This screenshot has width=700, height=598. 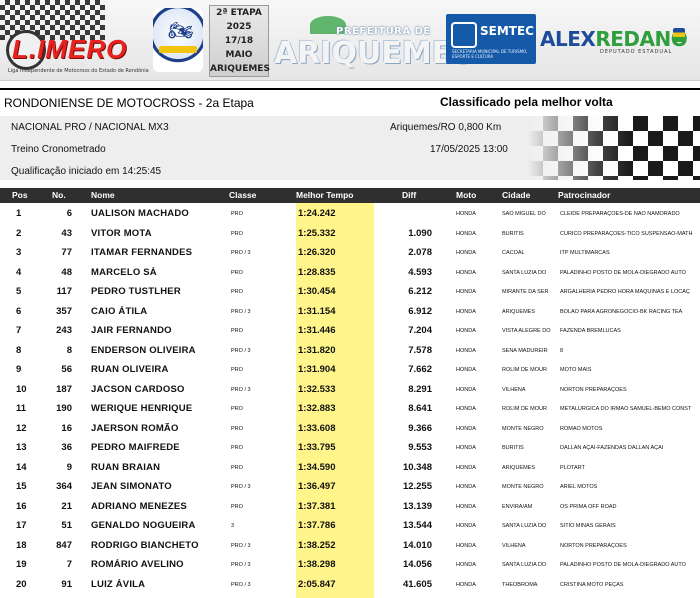 What do you see at coordinates (420, 447) in the screenshot?
I see `cell-diff: 9.553` at bounding box center [420, 447].